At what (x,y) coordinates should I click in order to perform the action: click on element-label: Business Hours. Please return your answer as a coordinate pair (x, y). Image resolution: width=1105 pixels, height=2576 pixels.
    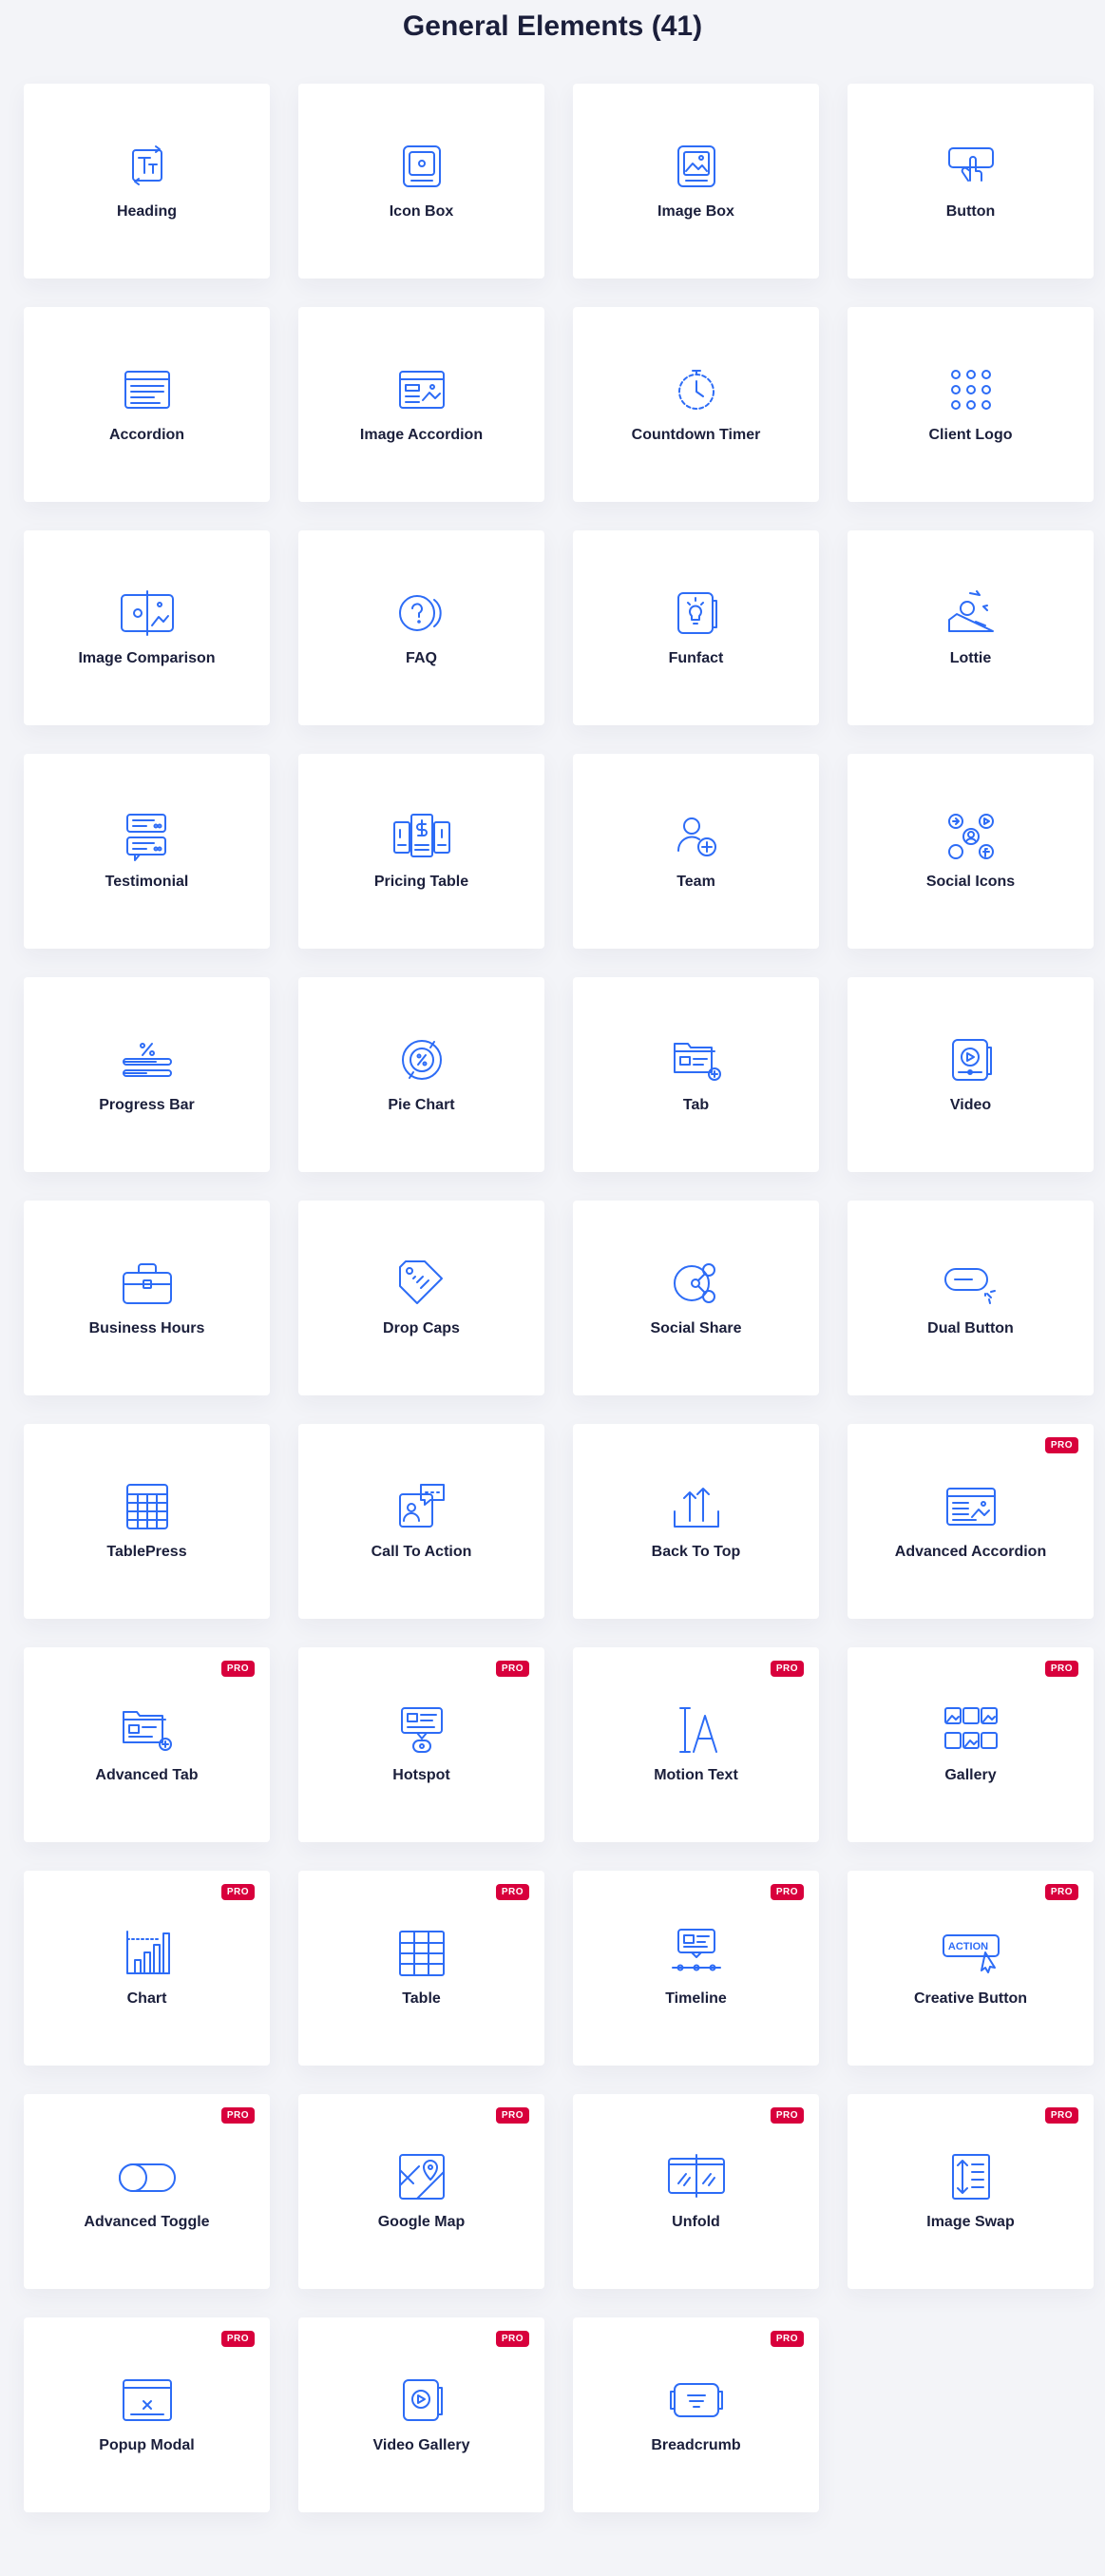
    Looking at the image, I should click on (146, 1327).